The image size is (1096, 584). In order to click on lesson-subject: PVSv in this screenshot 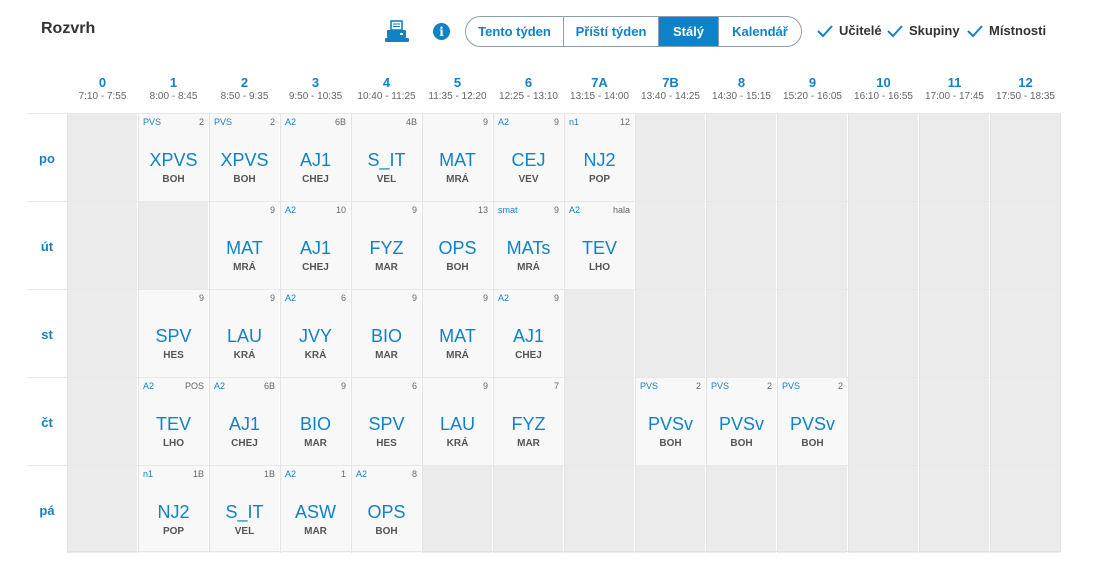, I will do `click(670, 424)`.